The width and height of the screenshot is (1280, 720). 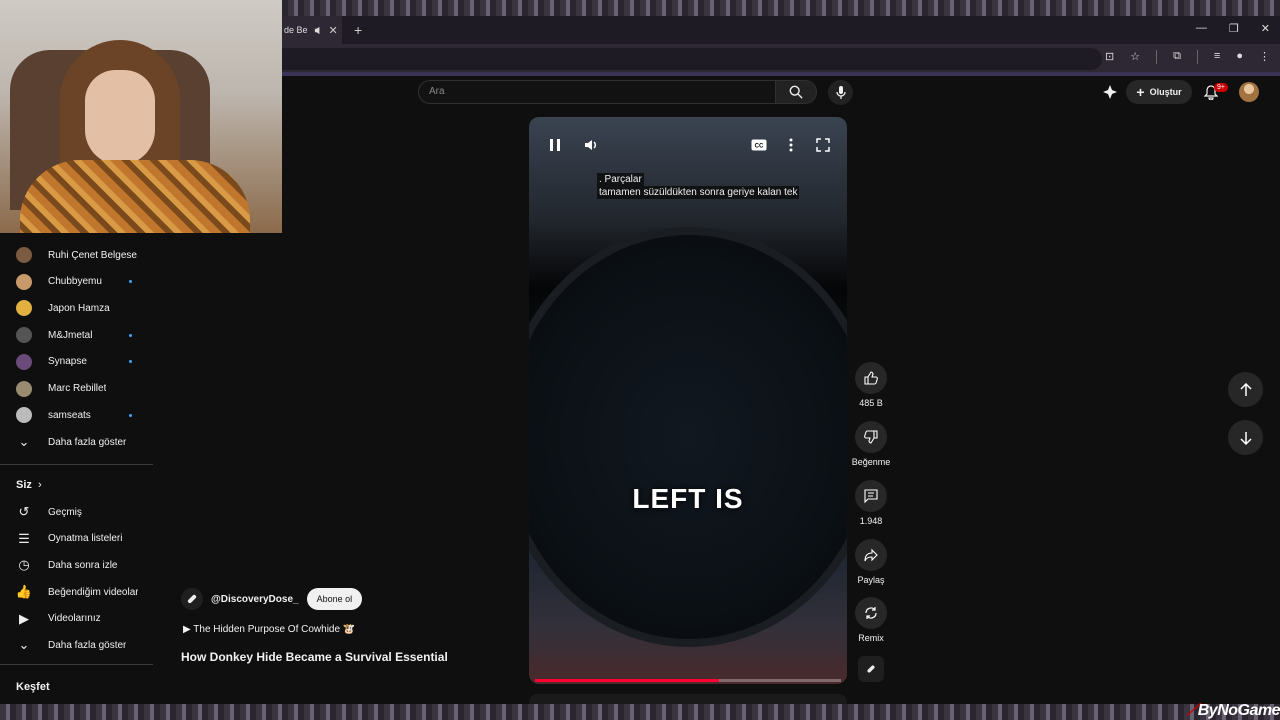 I want to click on subscription-label: Chubbyemu, so click(x=75, y=282).